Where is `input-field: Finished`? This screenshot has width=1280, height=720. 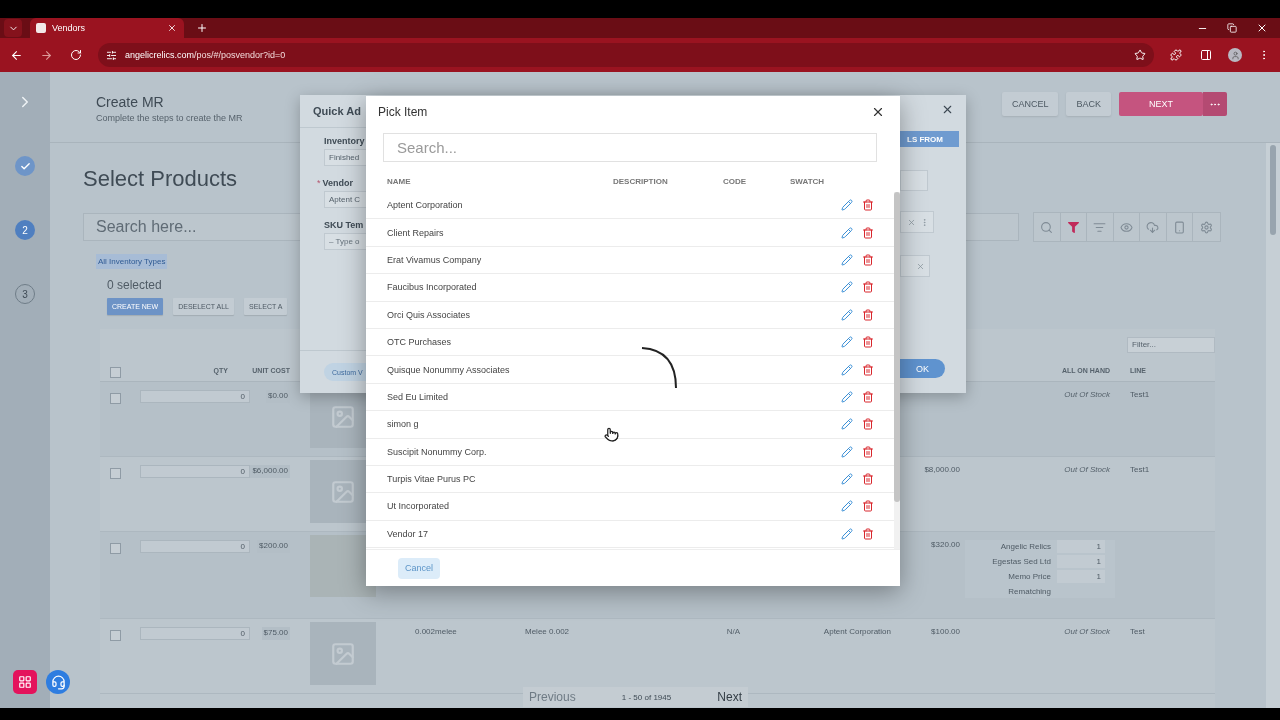
input-field: Finished is located at coordinates (345, 157).